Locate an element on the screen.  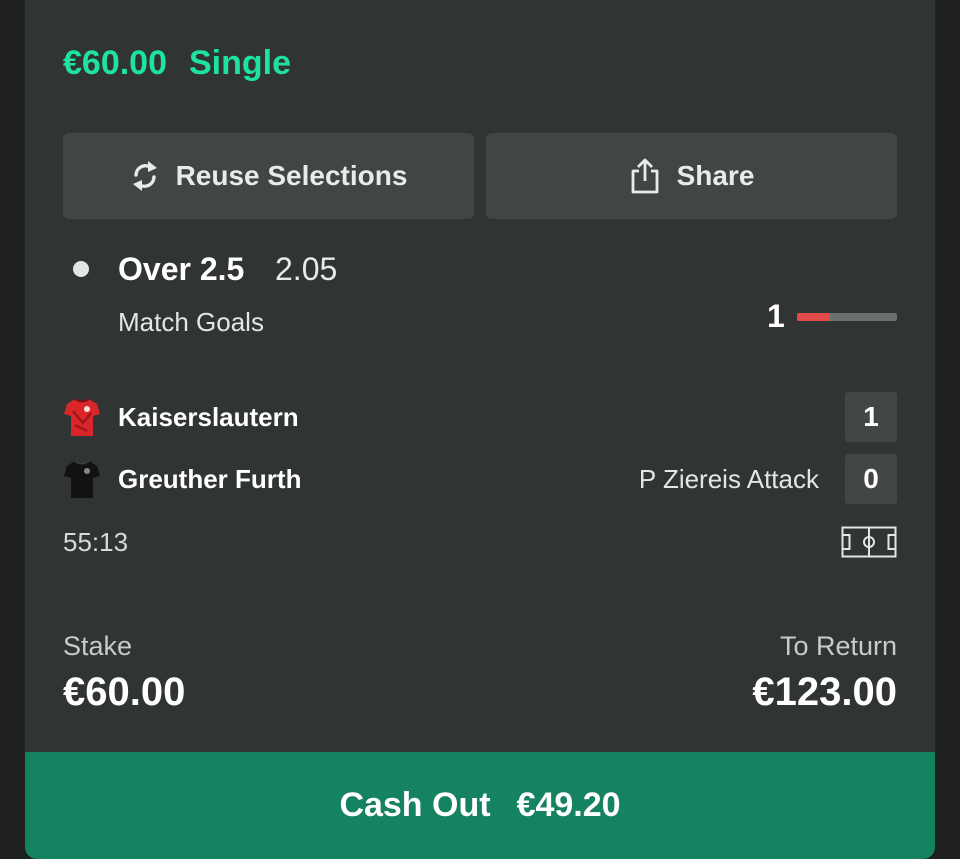
goals-progress-bar is located at coordinates (847, 317).